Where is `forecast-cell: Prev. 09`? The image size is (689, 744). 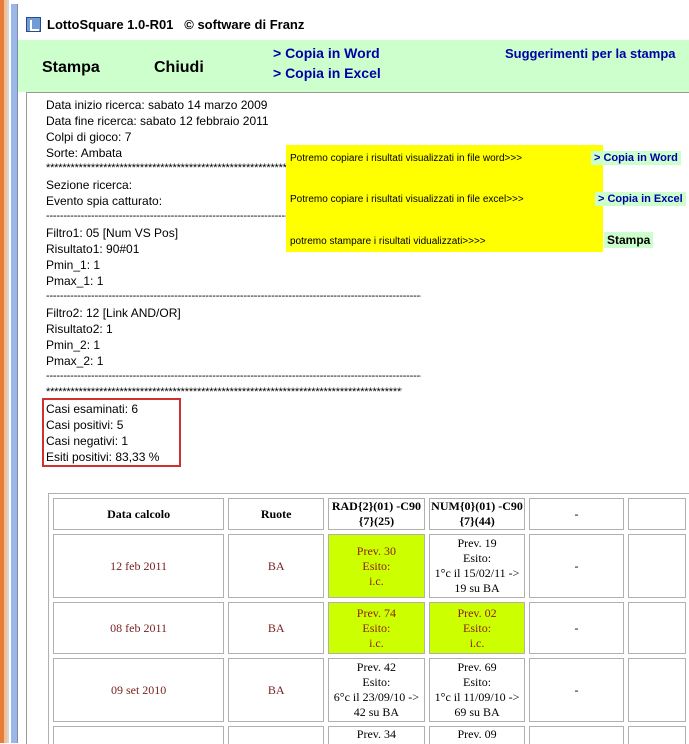 forecast-cell: Prev. 09 is located at coordinates (477, 735).